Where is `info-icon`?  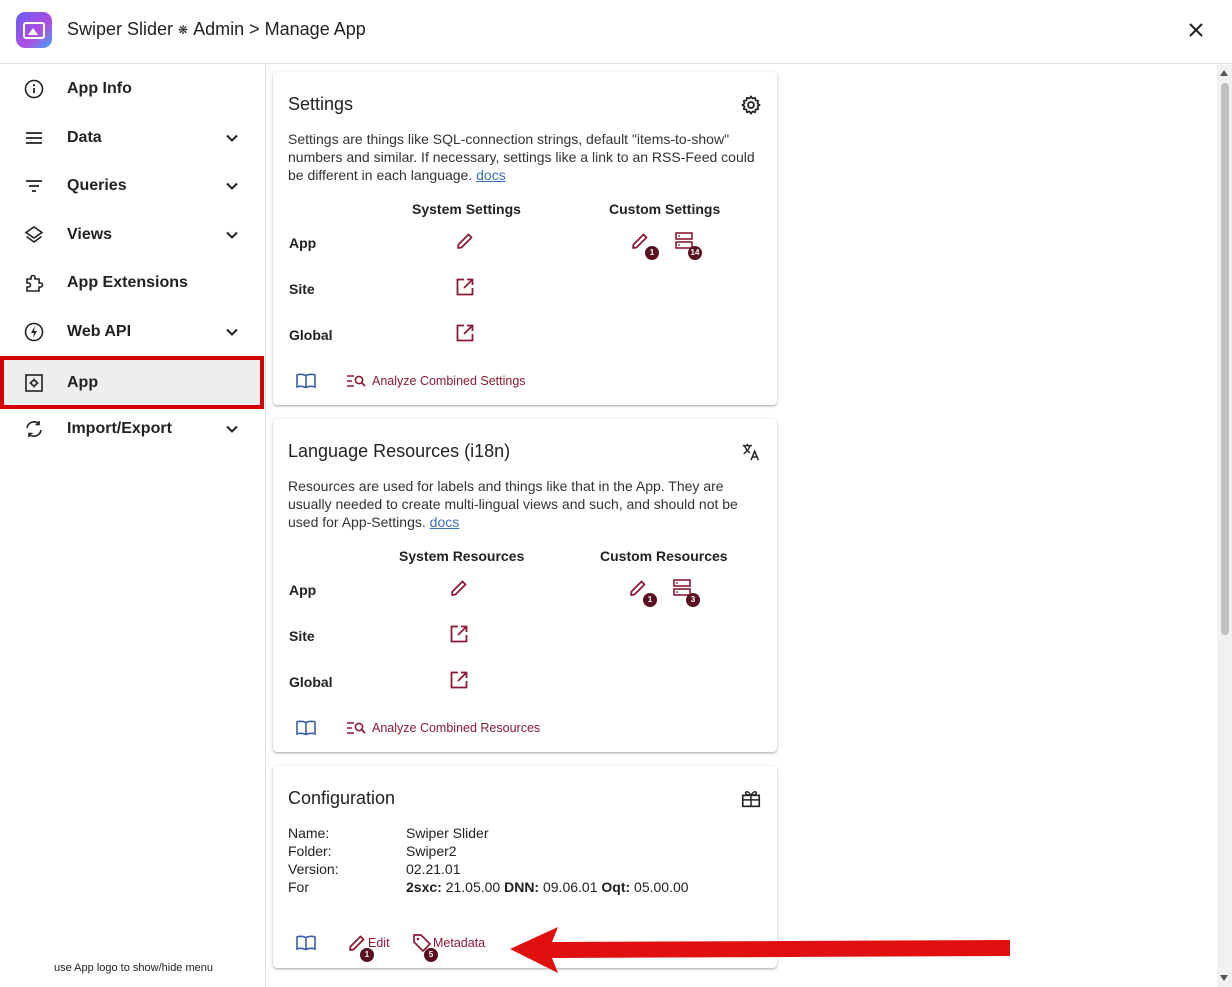
info-icon is located at coordinates (34, 89).